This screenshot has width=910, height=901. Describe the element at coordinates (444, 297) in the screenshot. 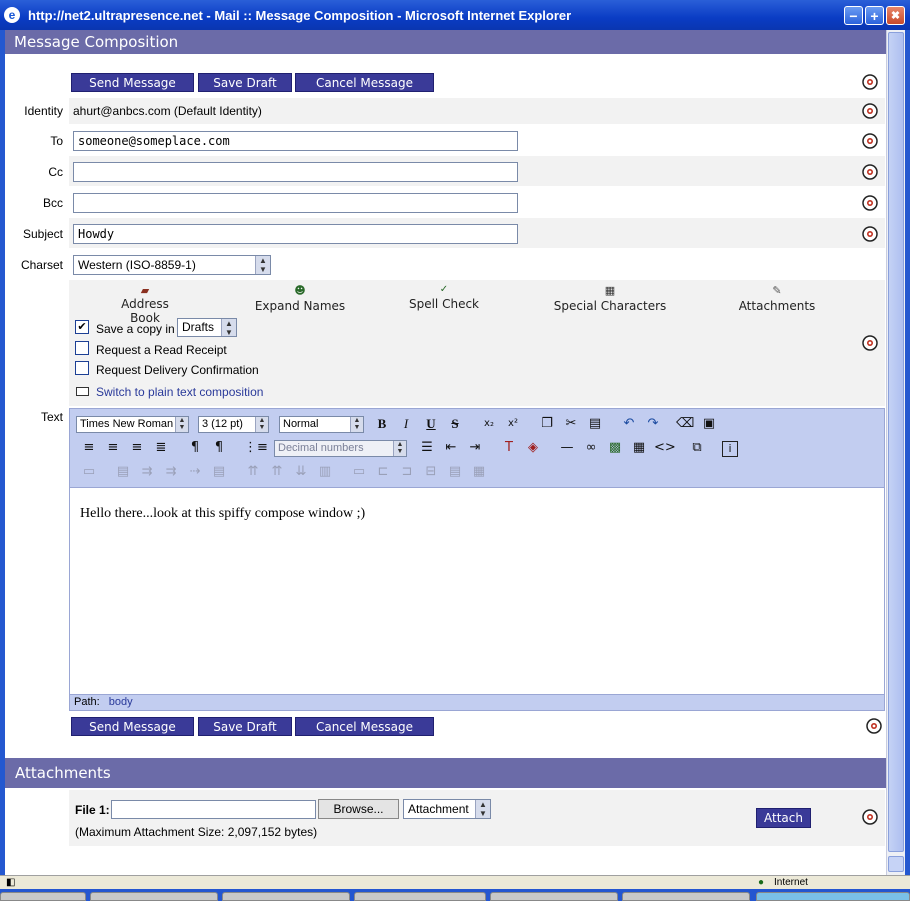

I see `spell-check-tool: ✓ Spell Check` at that location.